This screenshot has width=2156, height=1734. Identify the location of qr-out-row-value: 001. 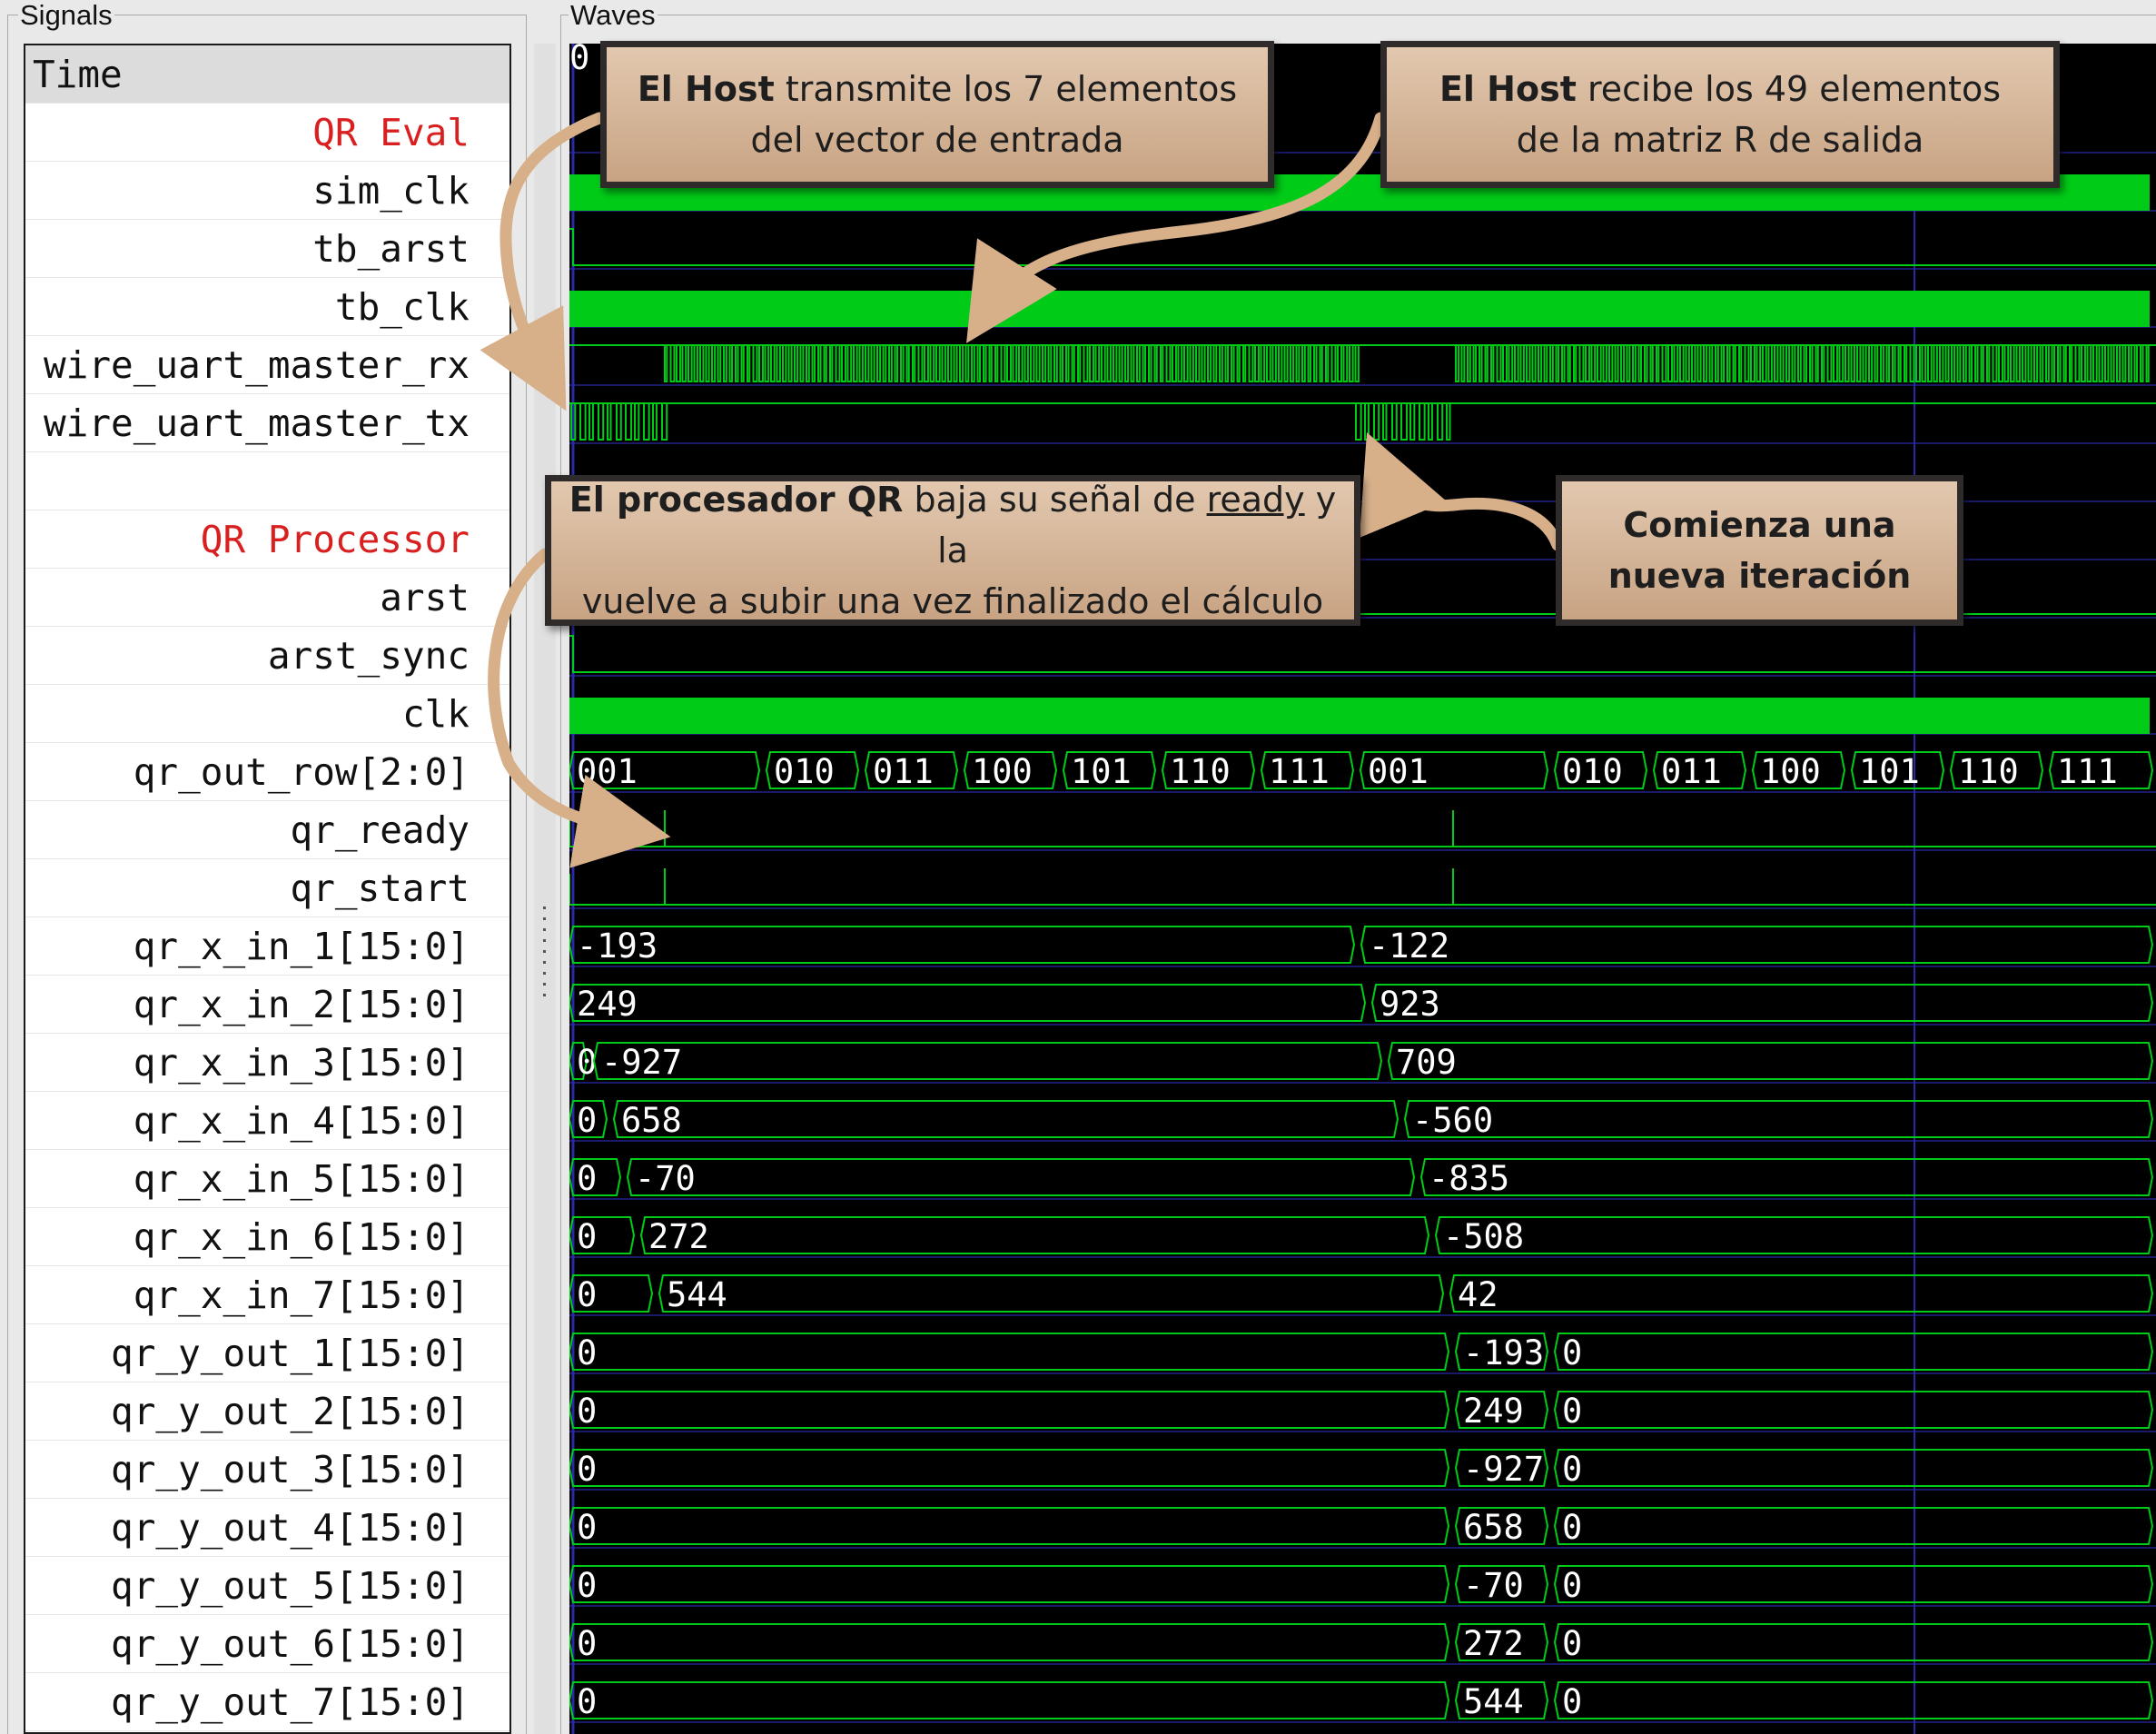
(1398, 771).